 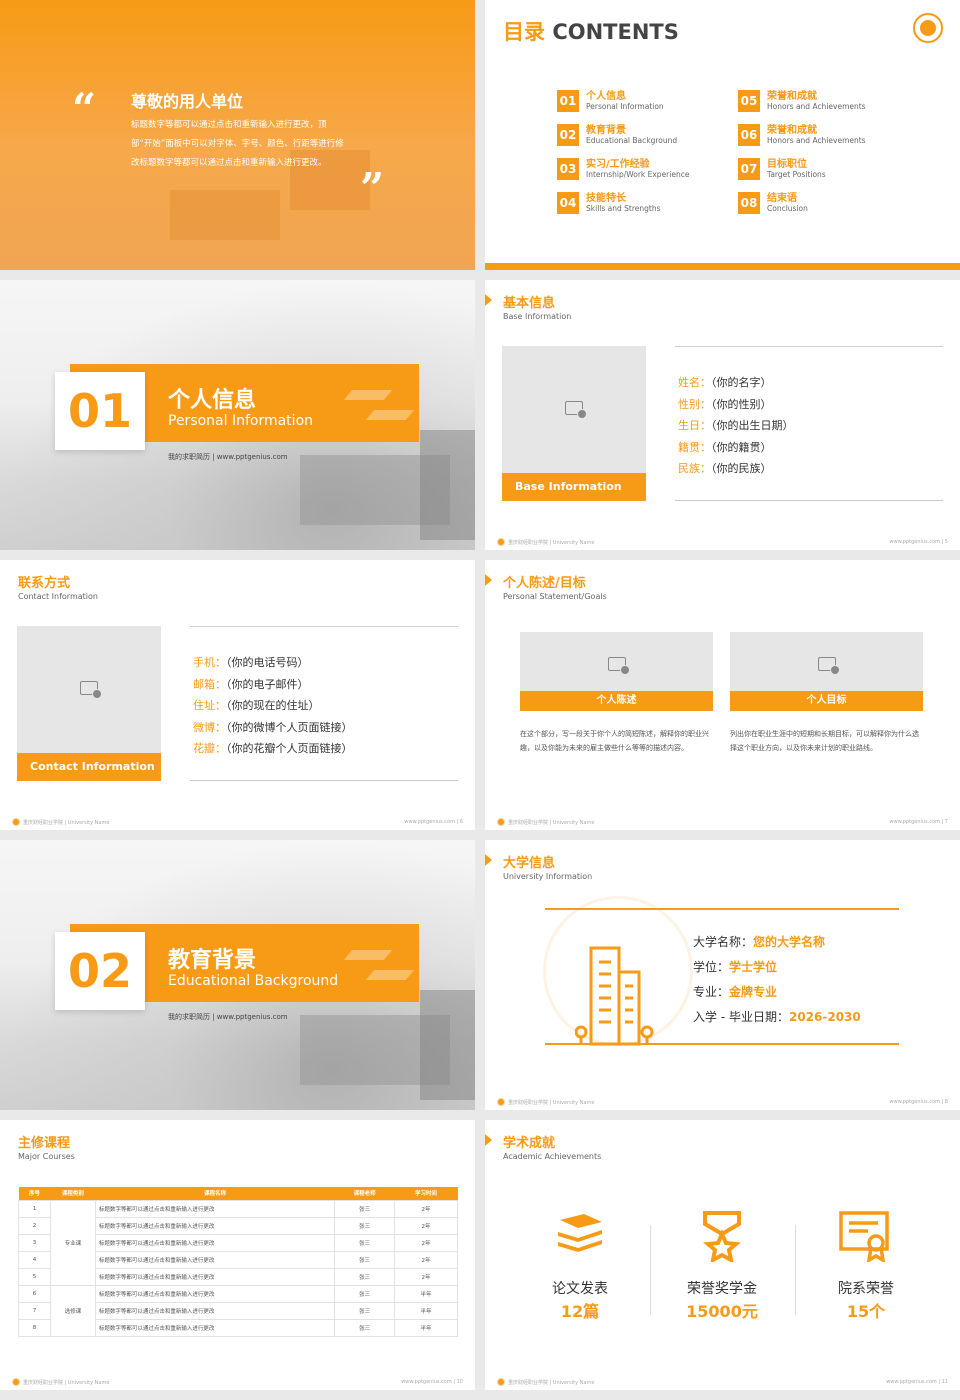 What do you see at coordinates (426, 1193) in the screenshot?
I see `table-header-cell: 学习时间` at bounding box center [426, 1193].